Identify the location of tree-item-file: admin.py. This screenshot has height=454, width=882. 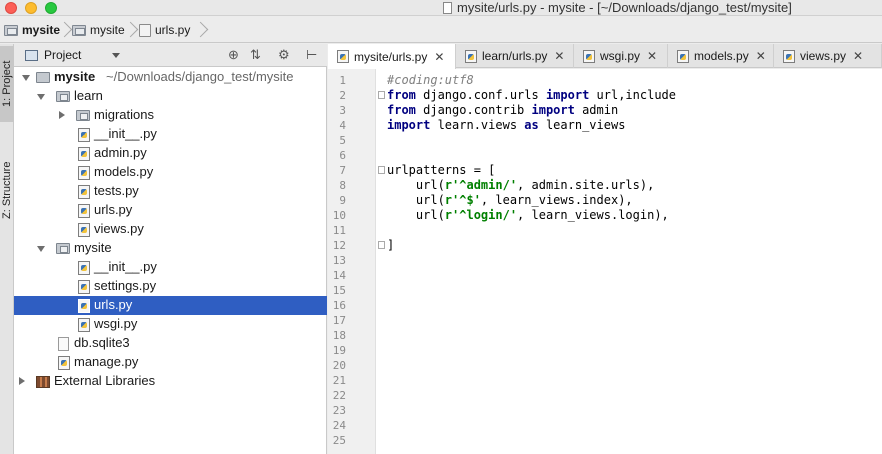
(170, 153).